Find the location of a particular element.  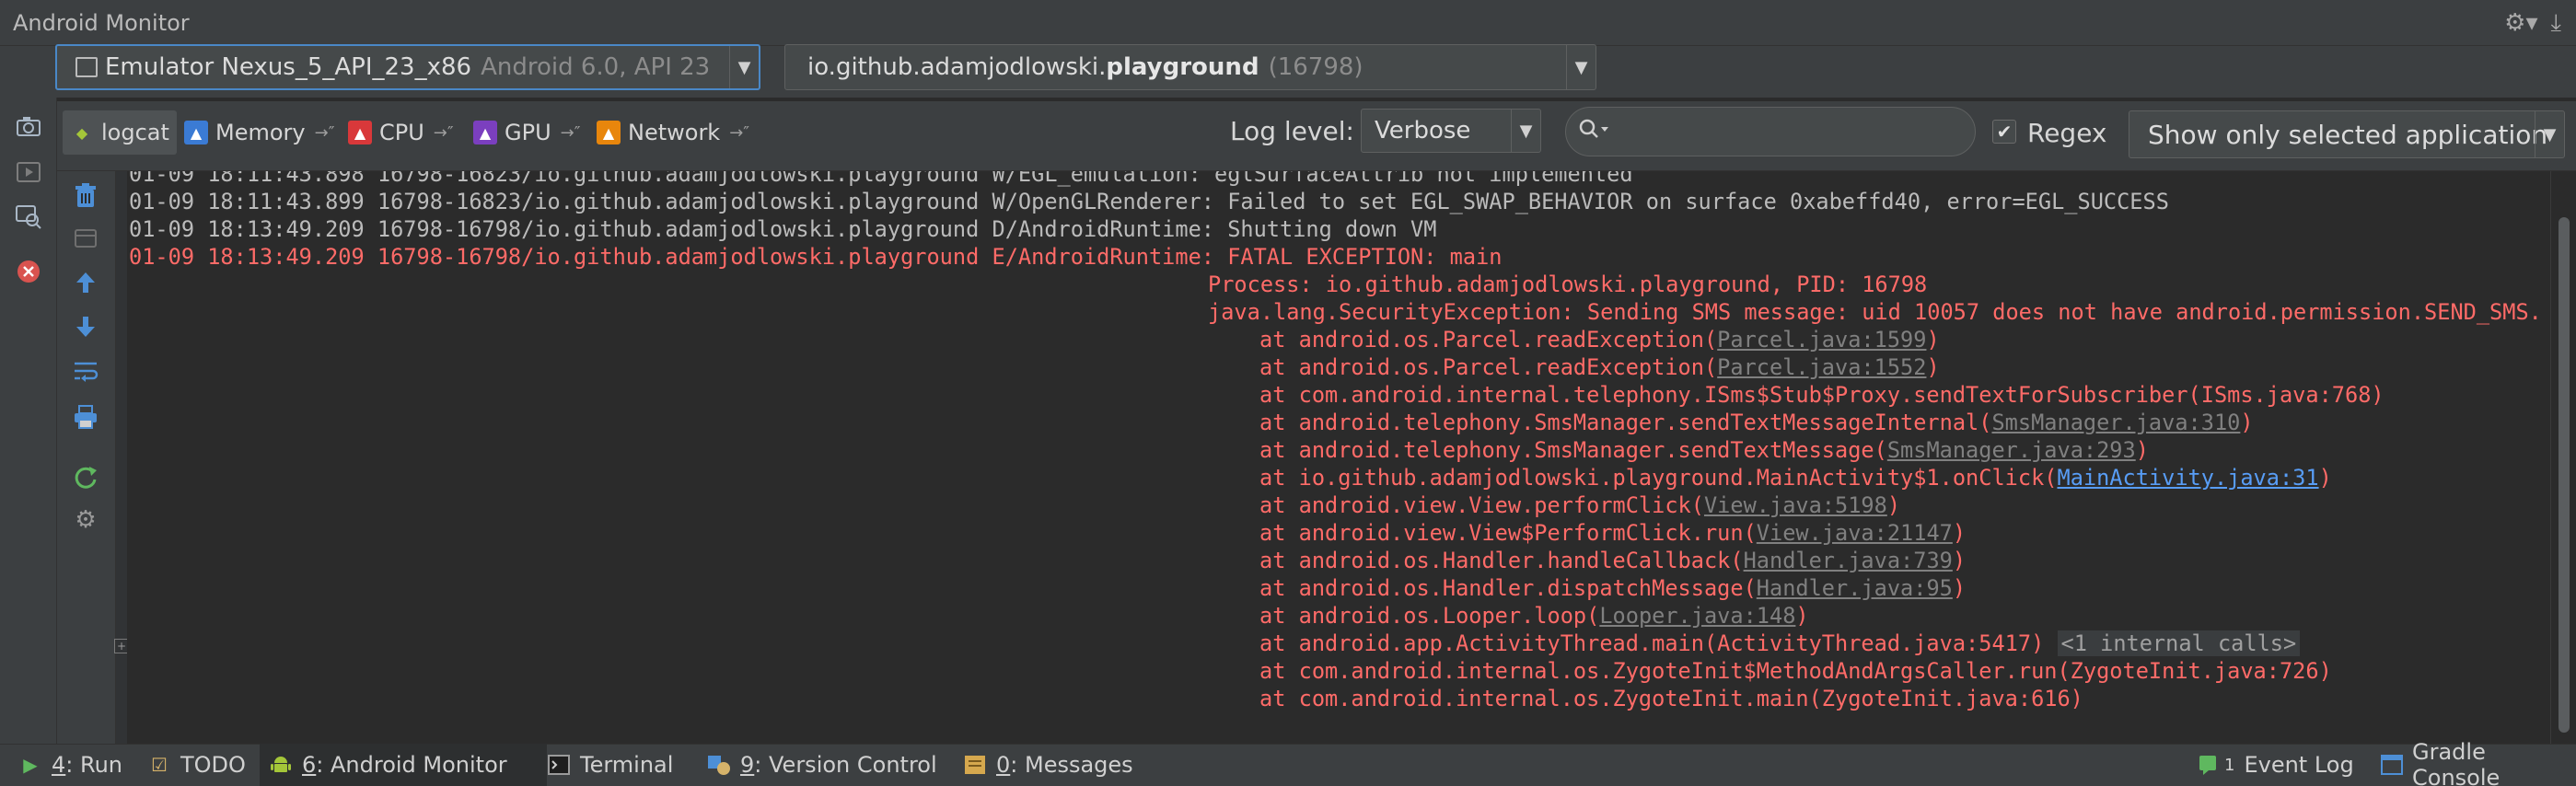

gradle-console-tool-button: Gradle Console is located at coordinates (2474, 762).